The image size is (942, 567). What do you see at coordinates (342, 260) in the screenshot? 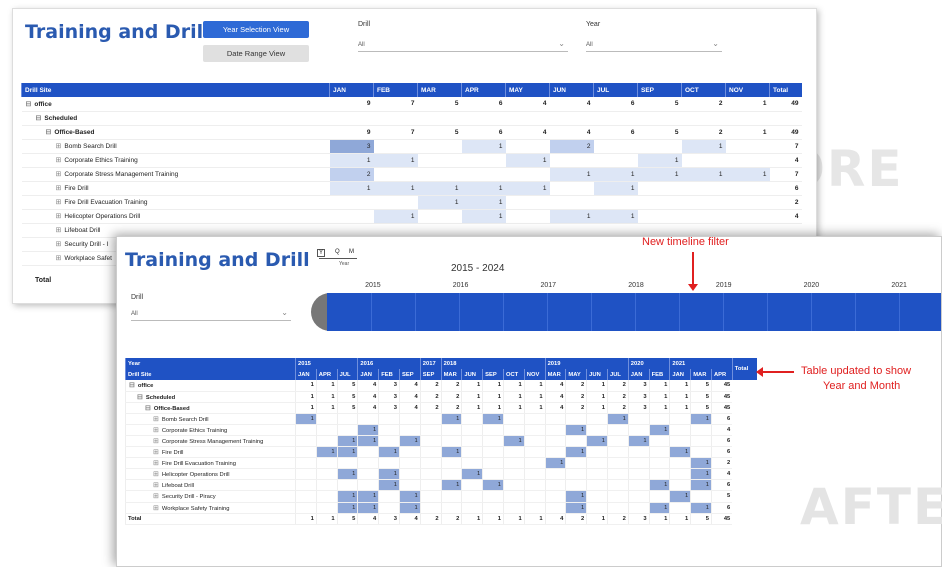
I see `date-granularity-slicer: Y Q M Year` at bounding box center [342, 260].